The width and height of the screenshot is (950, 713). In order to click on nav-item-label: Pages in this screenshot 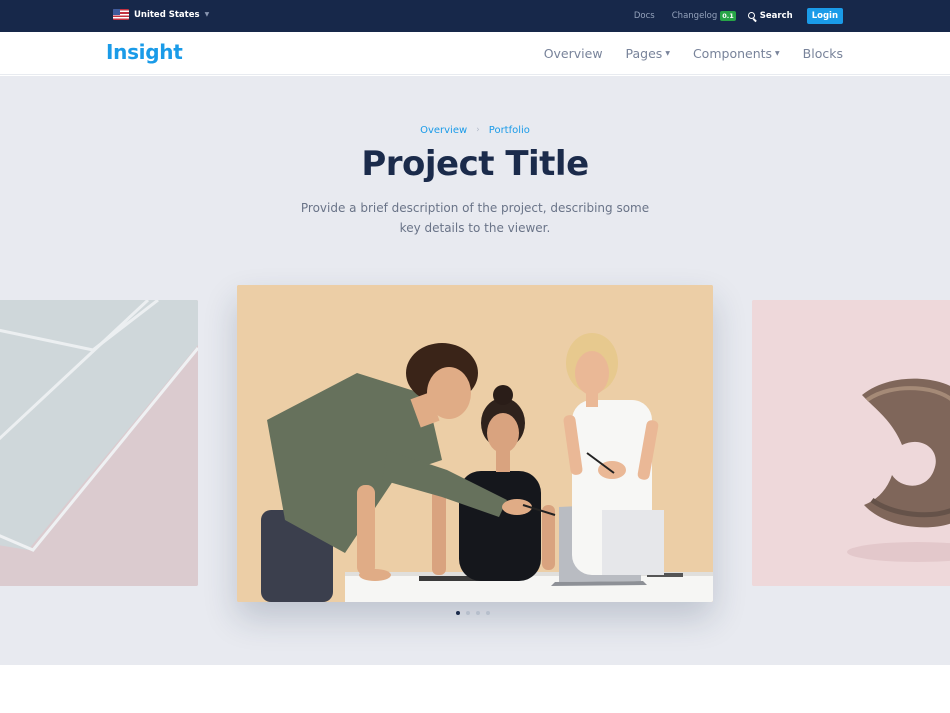, I will do `click(644, 53)`.